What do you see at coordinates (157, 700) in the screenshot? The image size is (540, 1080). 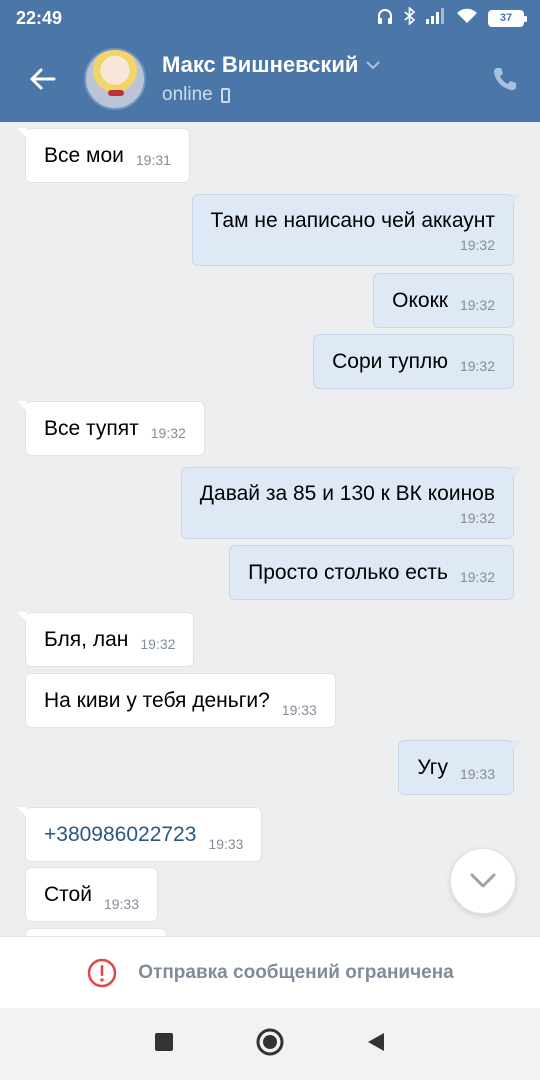 I see `message-text: На киви у тебя деньги?` at bounding box center [157, 700].